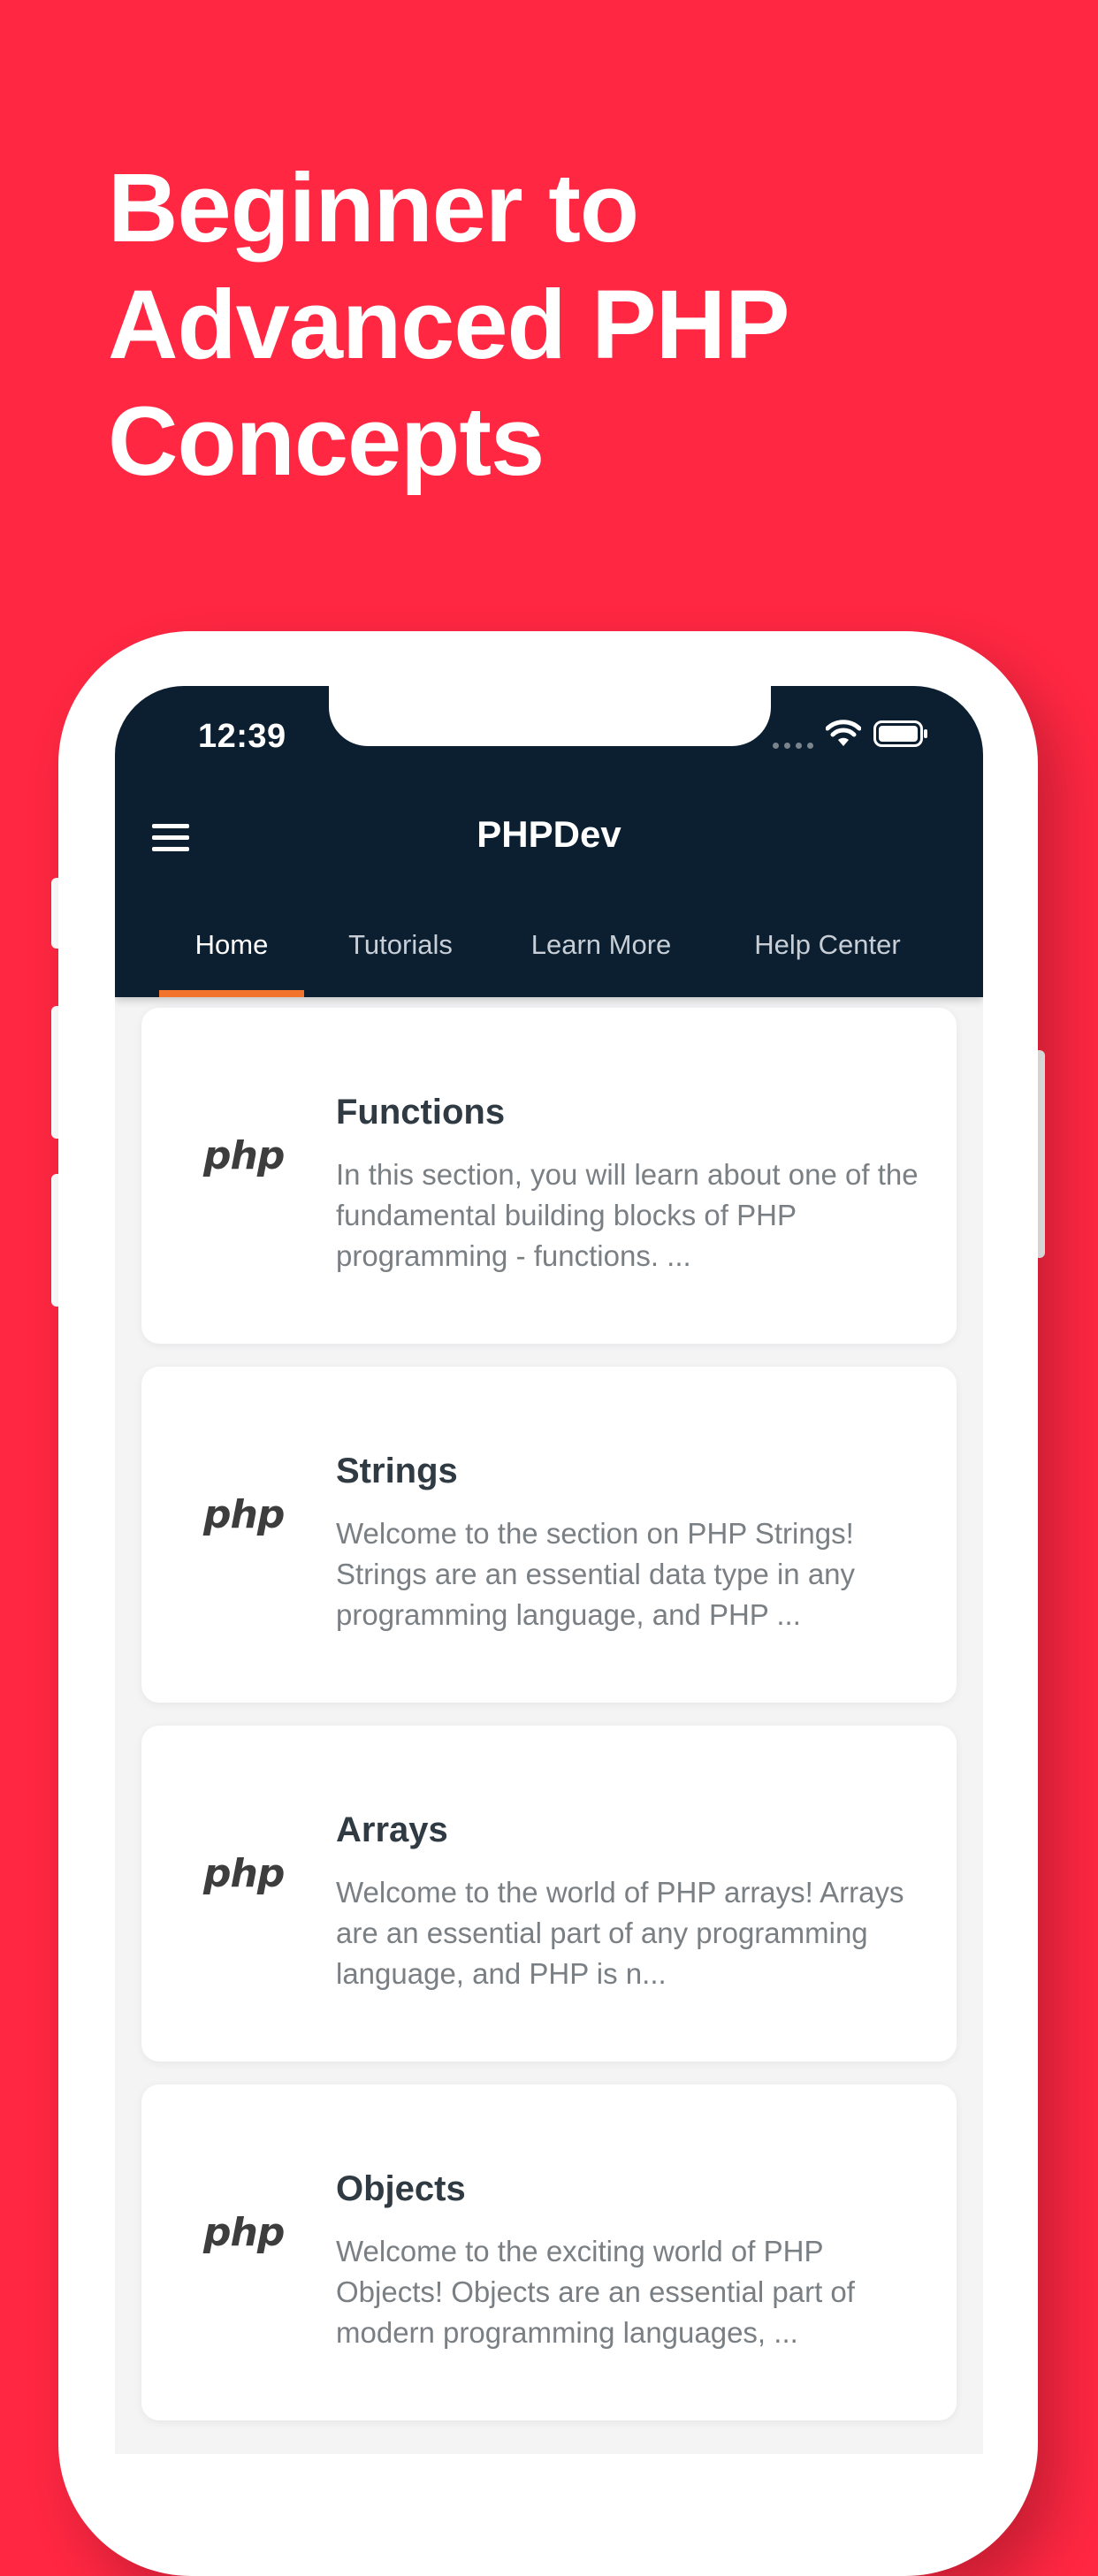  I want to click on app-title: PHPDev, so click(549, 834).